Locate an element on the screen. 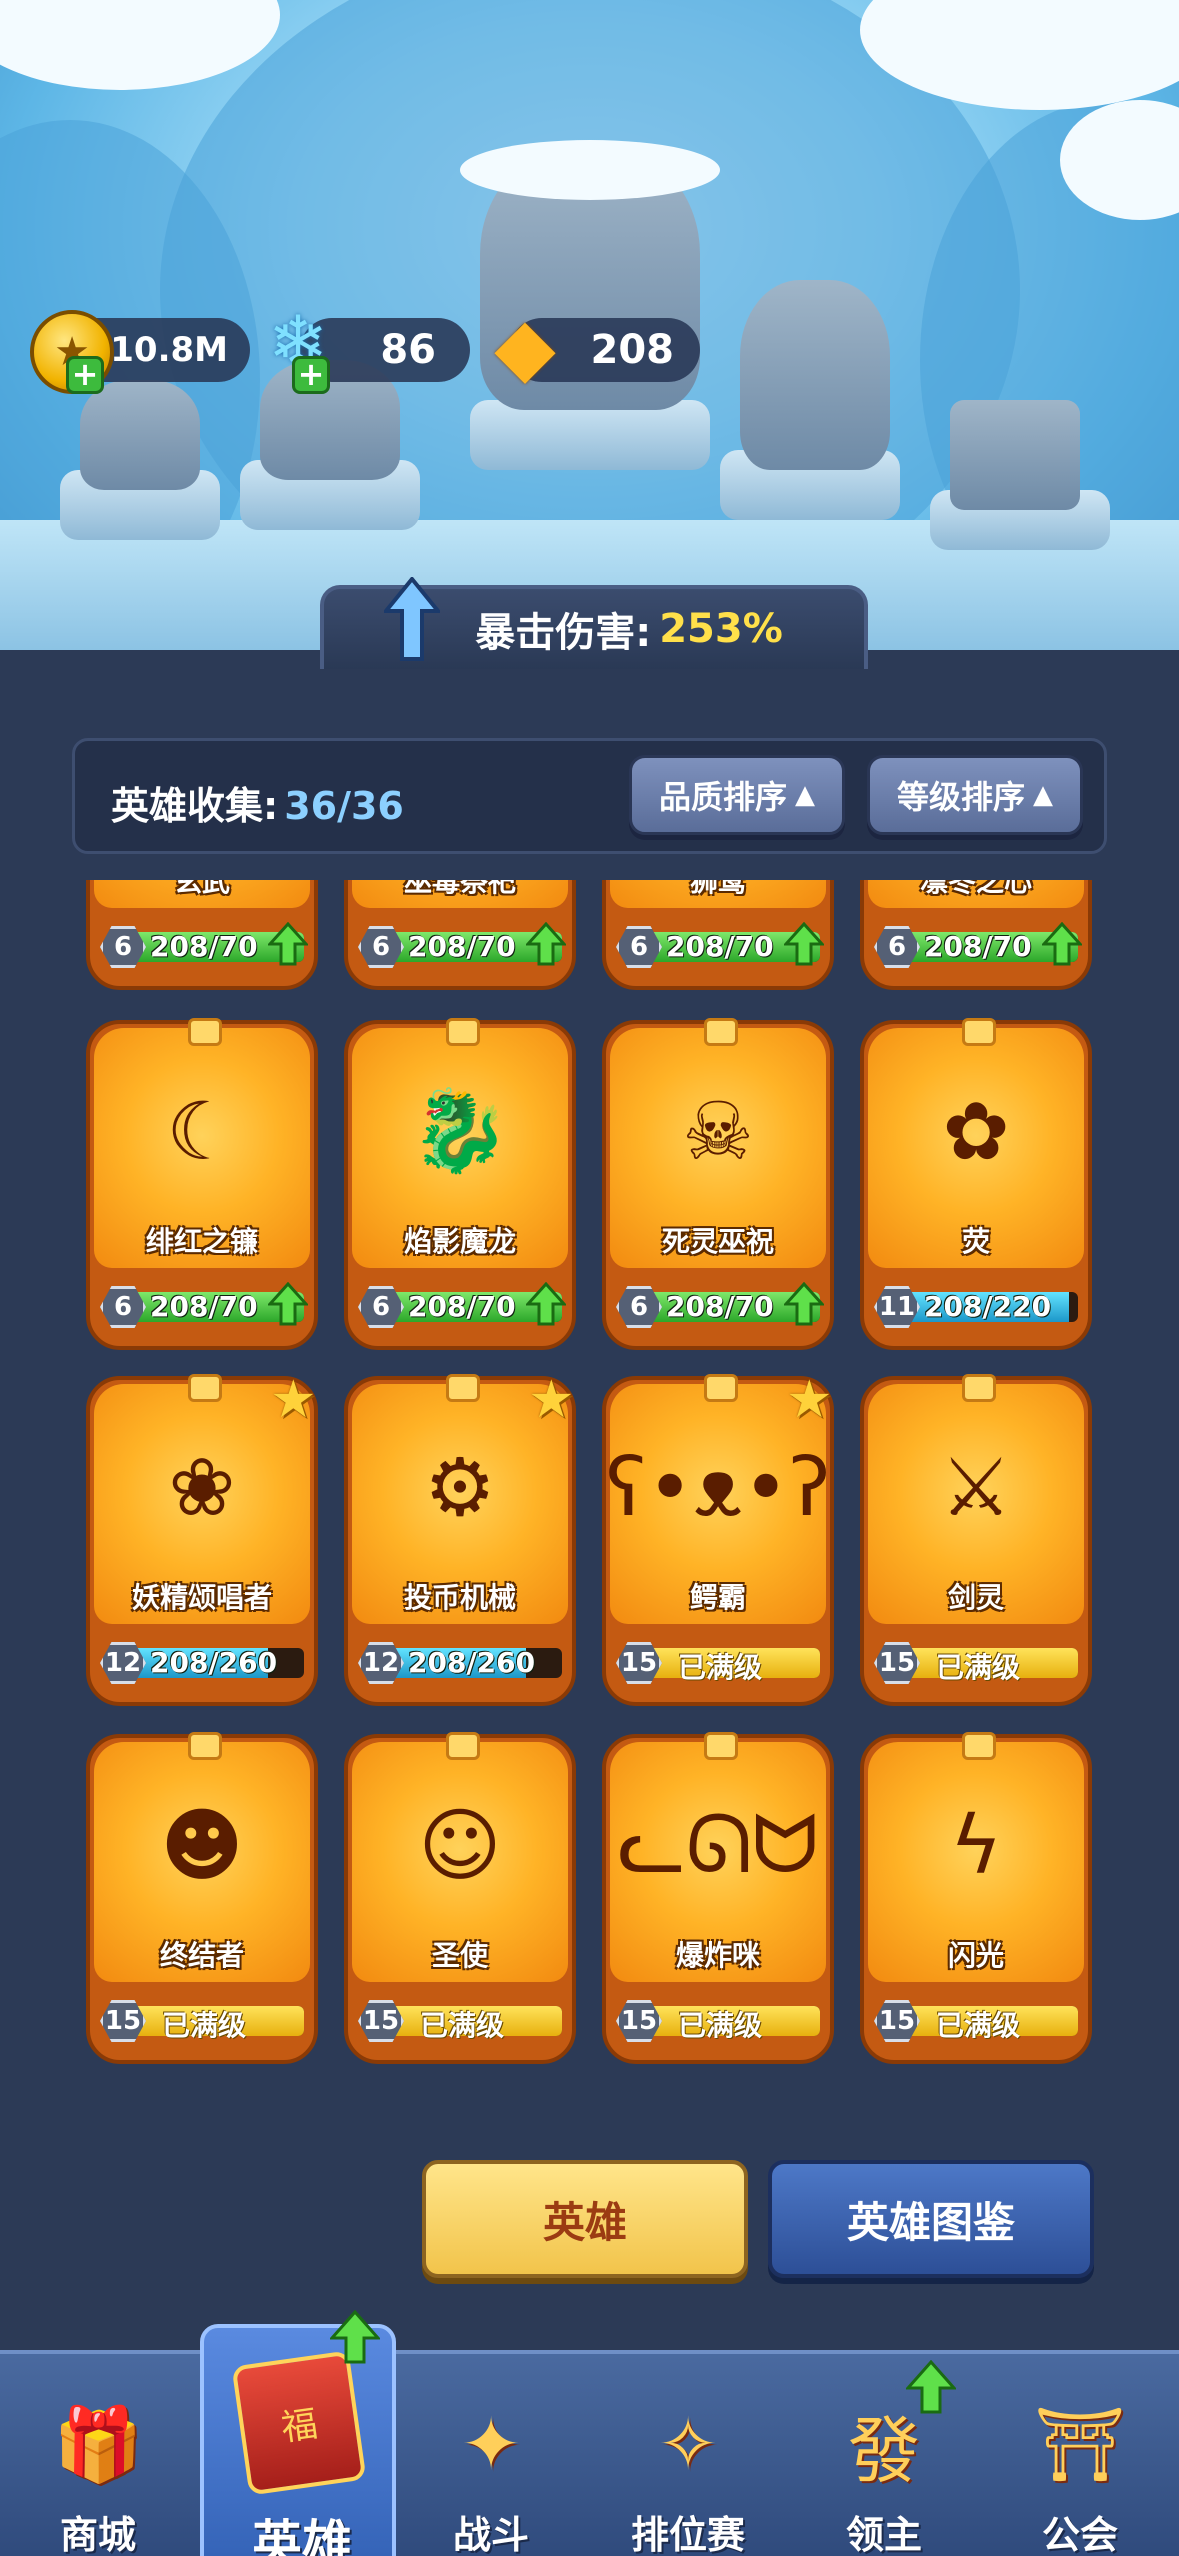  hero-card: 狮鹫 6 208/70 is located at coordinates (718, 935).